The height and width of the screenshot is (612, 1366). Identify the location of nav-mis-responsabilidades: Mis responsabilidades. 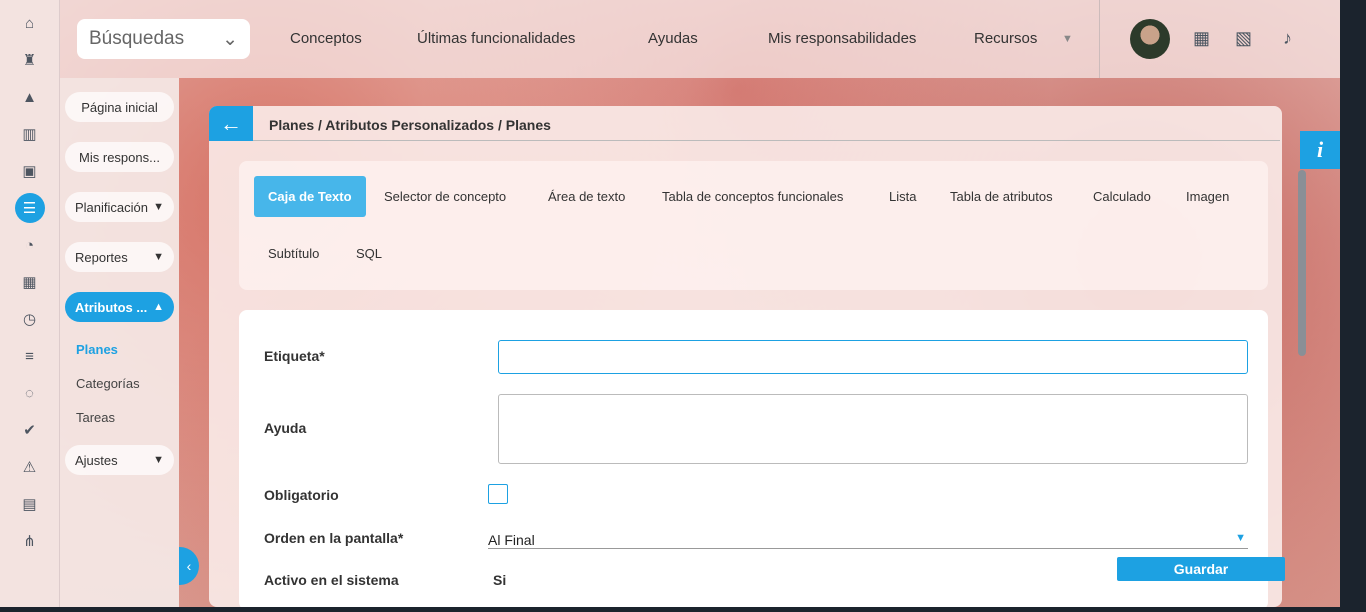
(842, 38).